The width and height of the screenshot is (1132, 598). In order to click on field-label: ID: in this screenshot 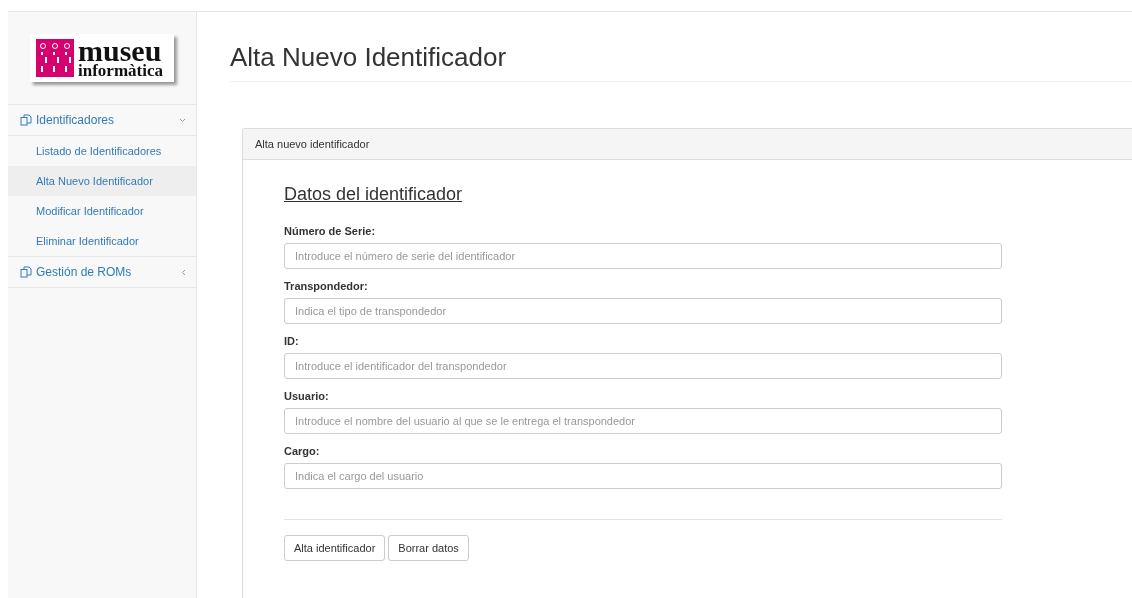, I will do `click(292, 341)`.